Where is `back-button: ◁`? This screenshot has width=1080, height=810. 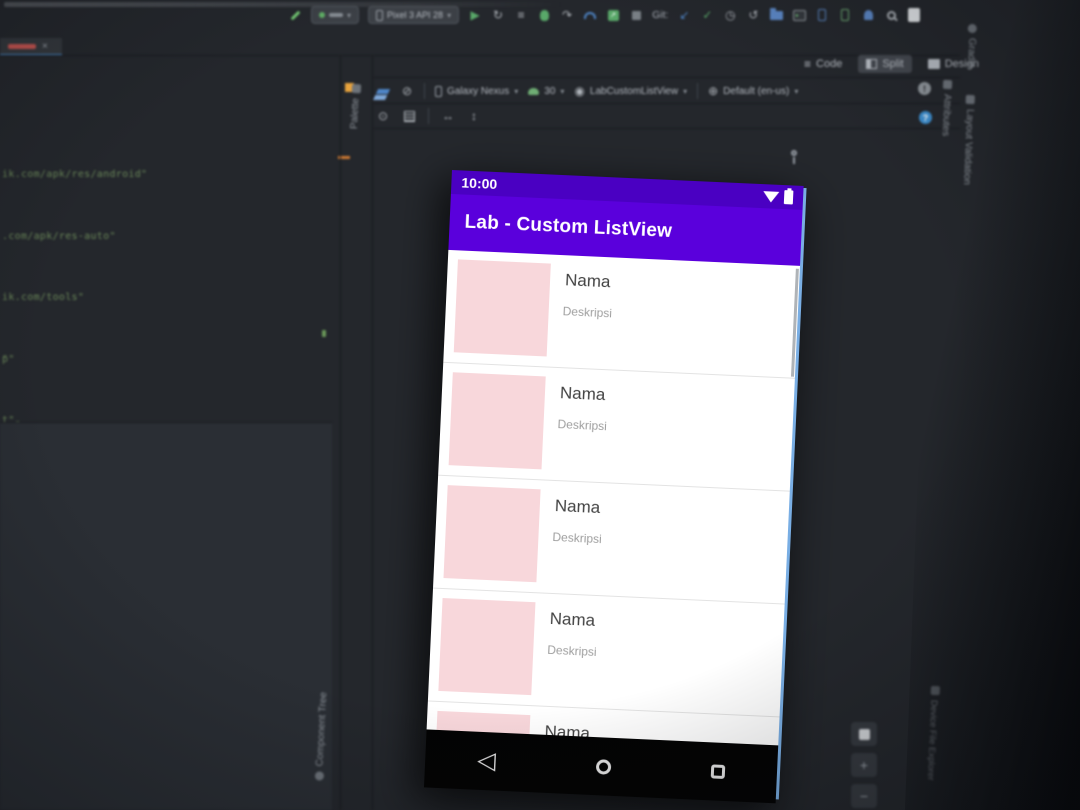
back-button: ◁ is located at coordinates (487, 761).